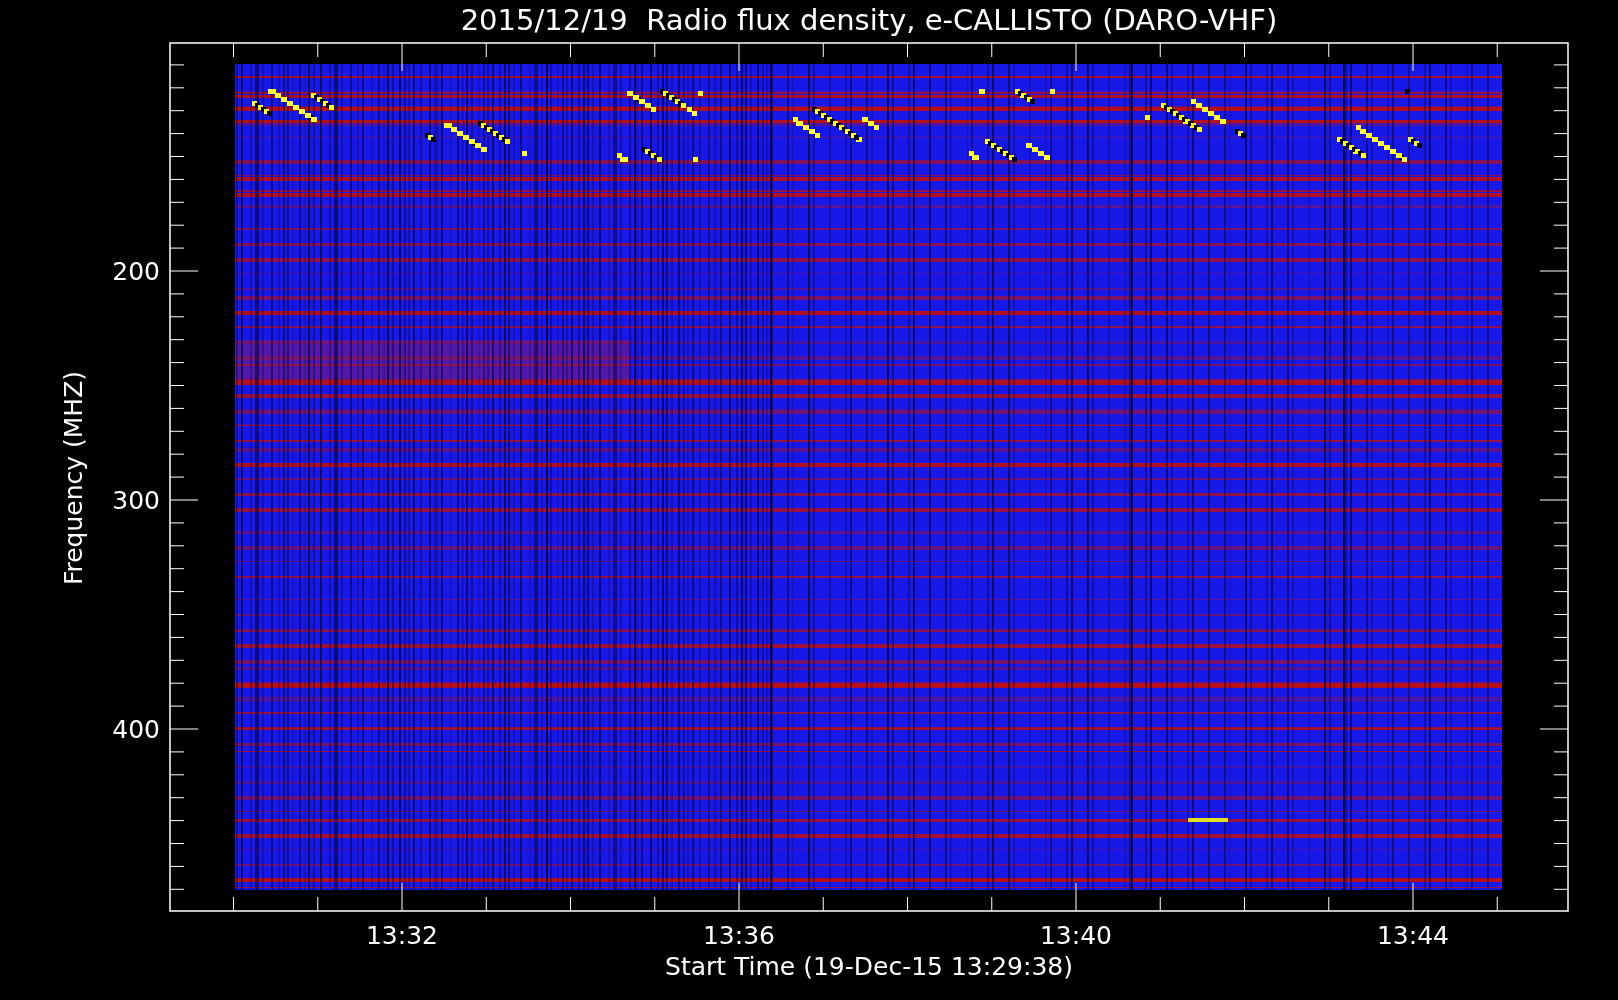 This screenshot has height=1000, width=1618. What do you see at coordinates (402, 935) in the screenshot?
I see `tick-label: 13:32` at bounding box center [402, 935].